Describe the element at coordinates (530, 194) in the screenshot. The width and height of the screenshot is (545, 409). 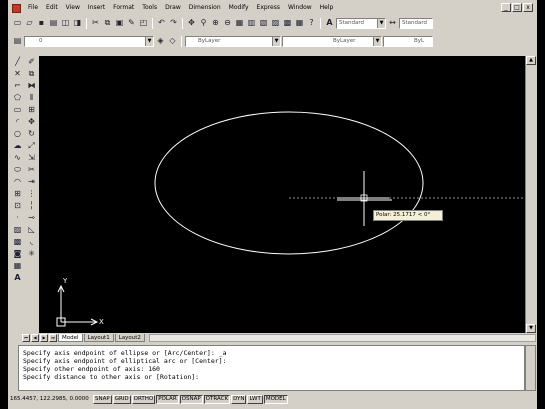
I see `vertical-scrollbar: ▲ ▼` at that location.